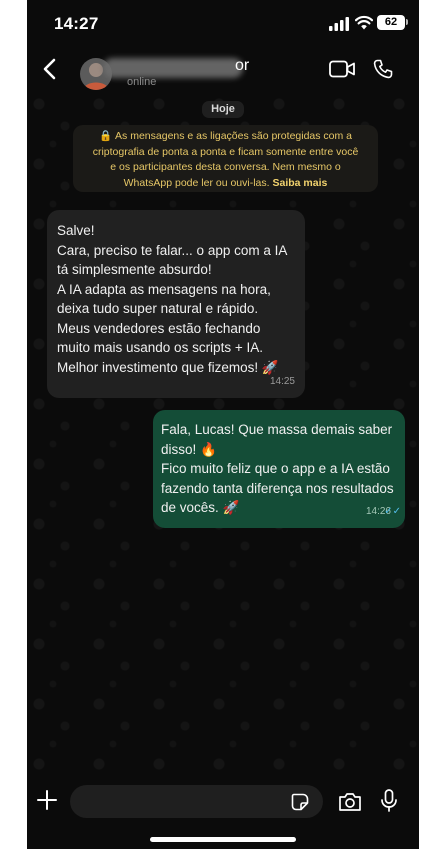  I want to click on read-receipt-icon: ✓✓, so click(392, 511).